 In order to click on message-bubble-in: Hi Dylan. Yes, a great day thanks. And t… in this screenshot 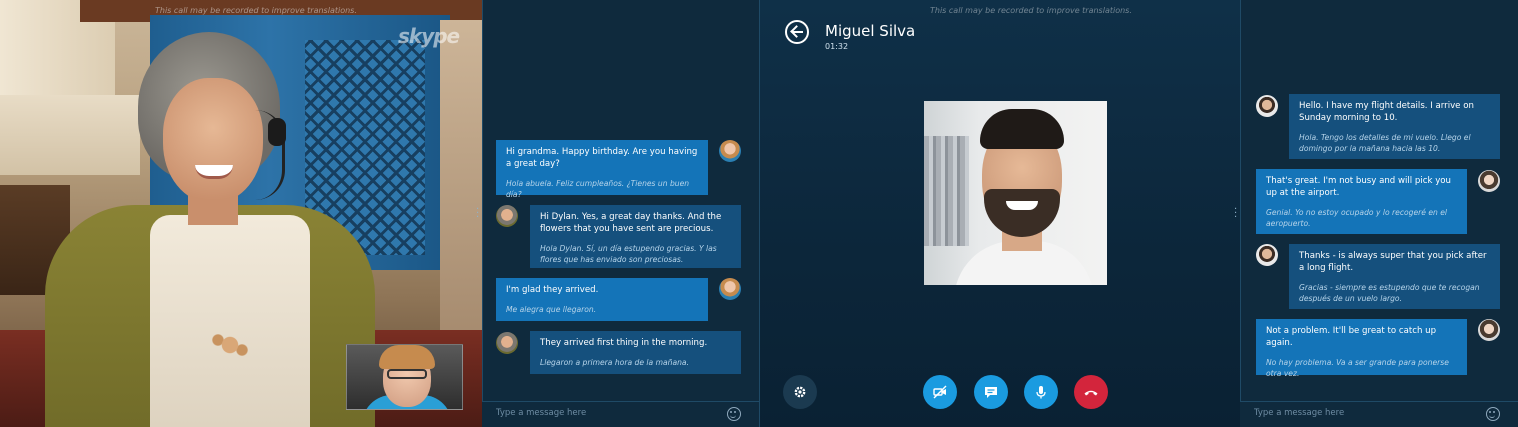, I will do `click(635, 236)`.